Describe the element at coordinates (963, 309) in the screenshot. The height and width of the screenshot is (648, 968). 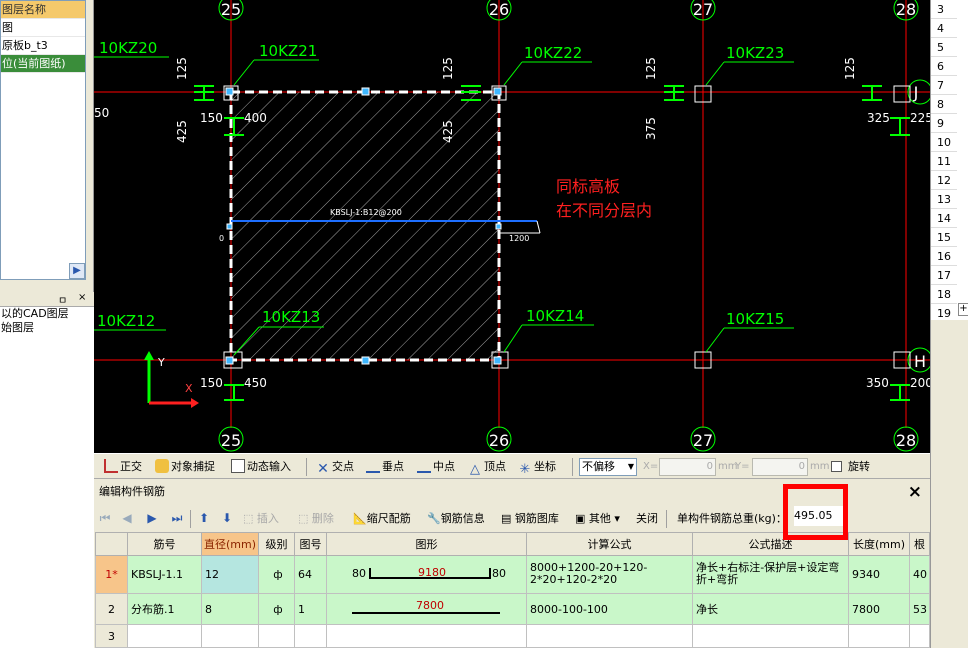
I see `expand-icon: +` at that location.